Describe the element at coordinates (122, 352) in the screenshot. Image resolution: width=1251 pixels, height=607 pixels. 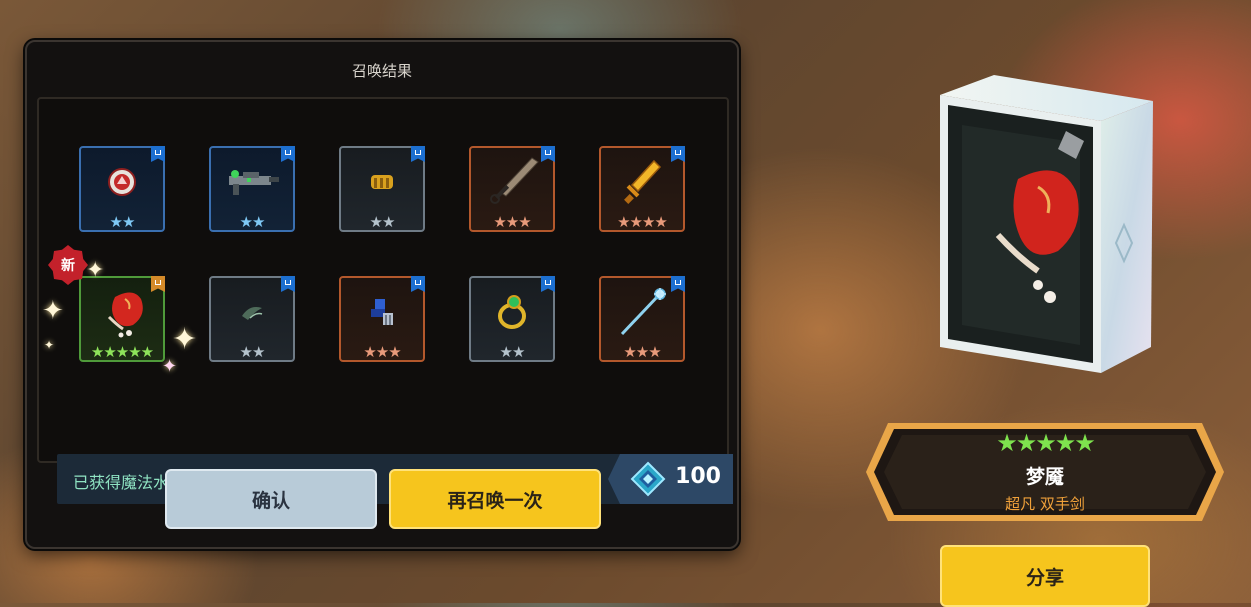
I see `item-stars: ★★★★★` at that location.